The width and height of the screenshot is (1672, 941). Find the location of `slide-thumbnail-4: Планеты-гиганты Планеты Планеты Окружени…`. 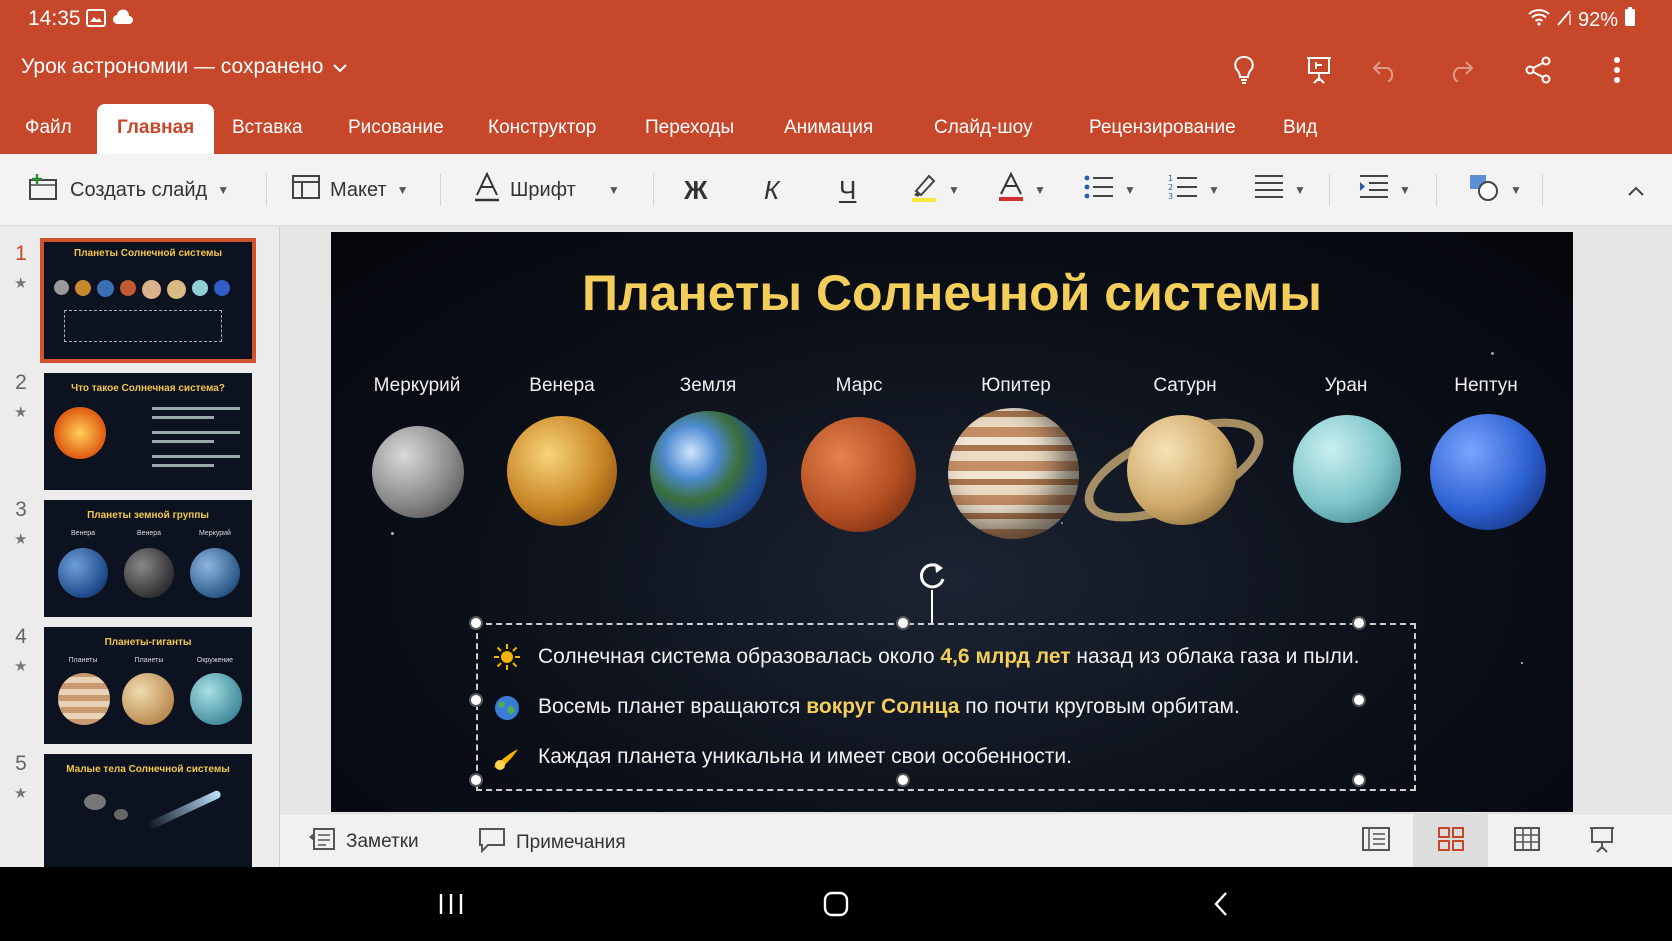

slide-thumbnail-4: Планеты-гиганты Планеты Планеты Окружени… is located at coordinates (148, 685).